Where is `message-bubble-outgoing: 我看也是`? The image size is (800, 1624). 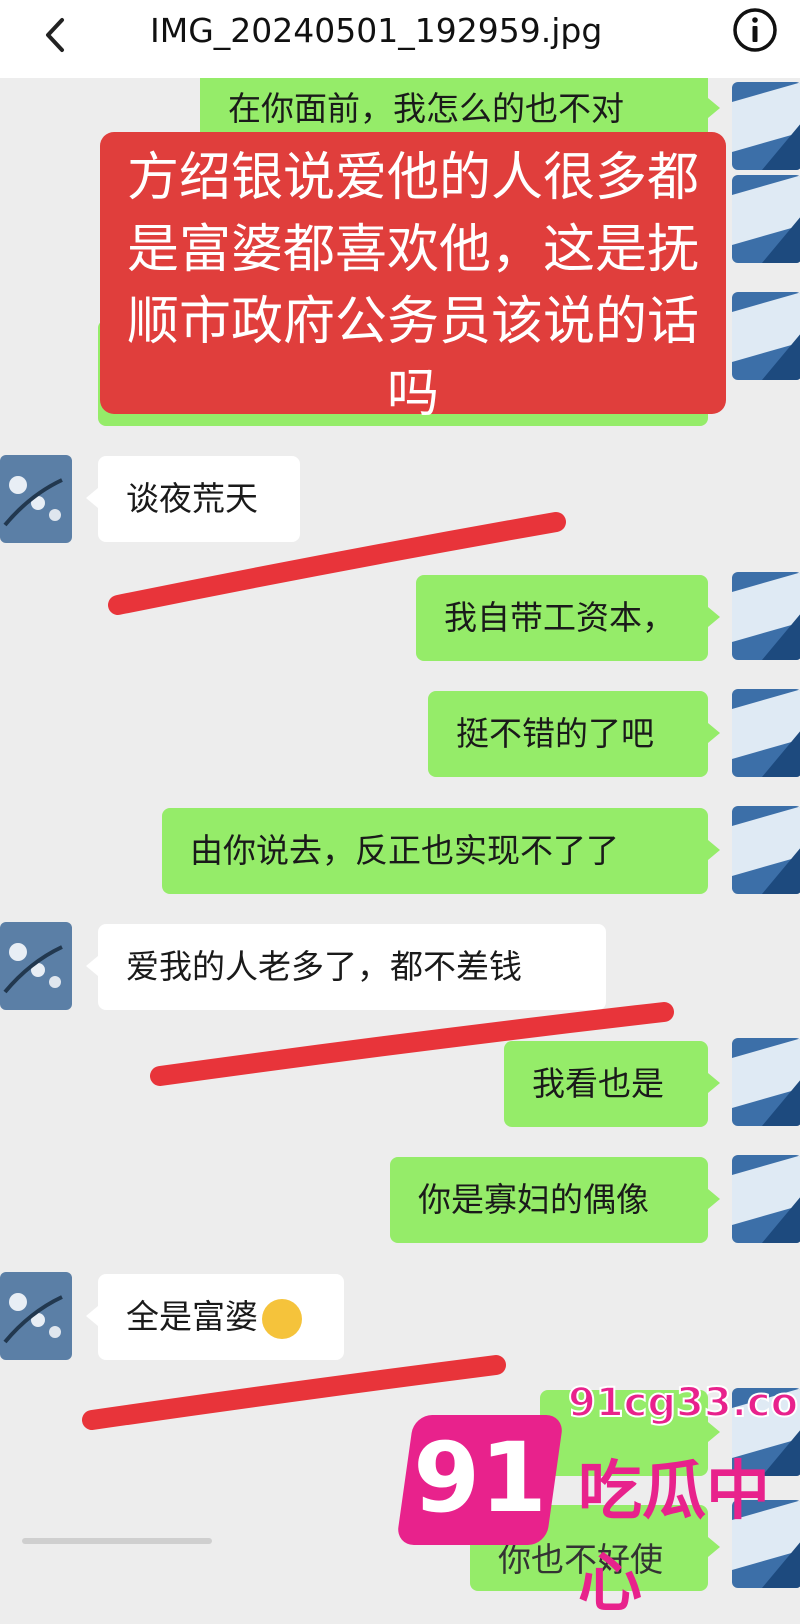 message-bubble-outgoing: 我看也是 is located at coordinates (612, 1084).